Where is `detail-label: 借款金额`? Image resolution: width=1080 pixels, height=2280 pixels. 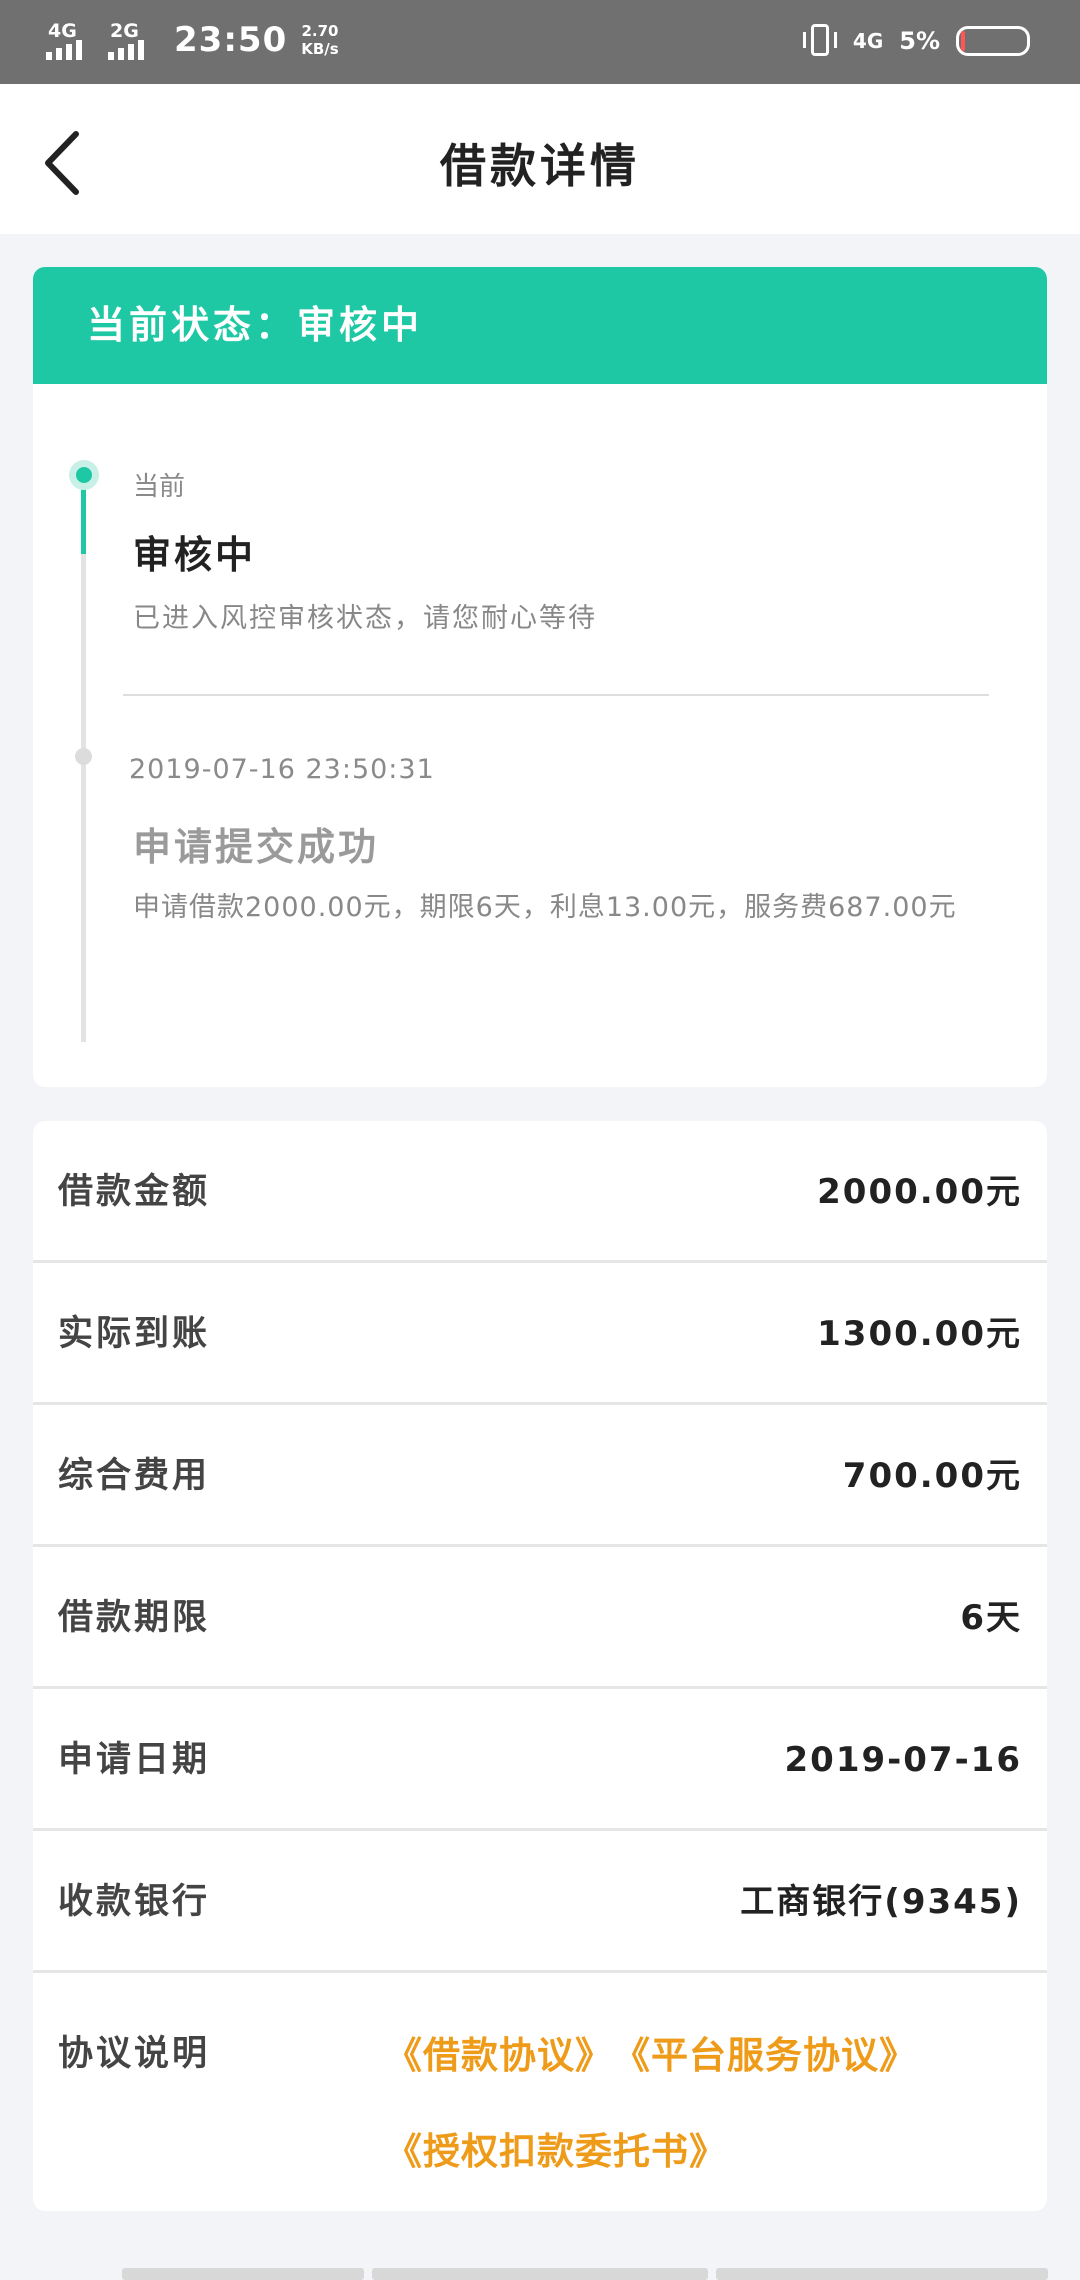
detail-label: 借款金额 is located at coordinates (134, 1192).